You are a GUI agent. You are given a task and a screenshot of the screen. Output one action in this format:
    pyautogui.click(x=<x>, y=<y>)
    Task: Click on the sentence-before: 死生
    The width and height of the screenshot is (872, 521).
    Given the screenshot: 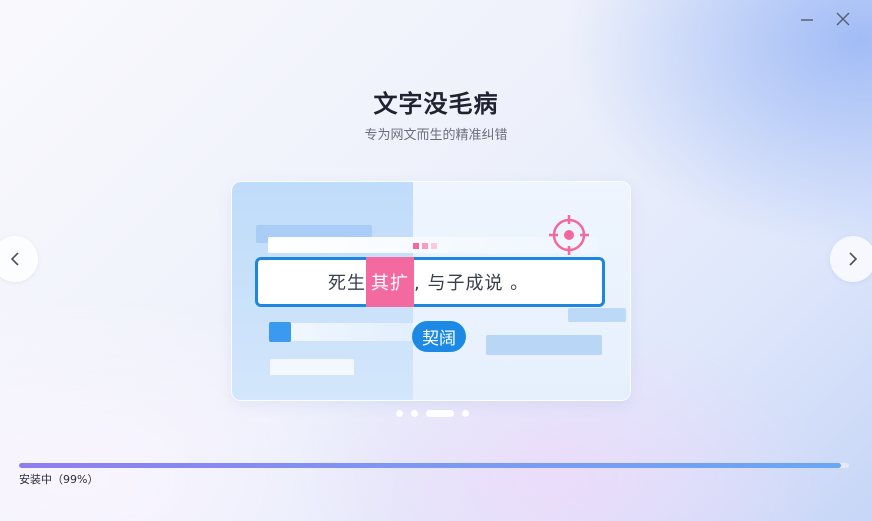 What is the action you would take?
    pyautogui.click(x=347, y=283)
    